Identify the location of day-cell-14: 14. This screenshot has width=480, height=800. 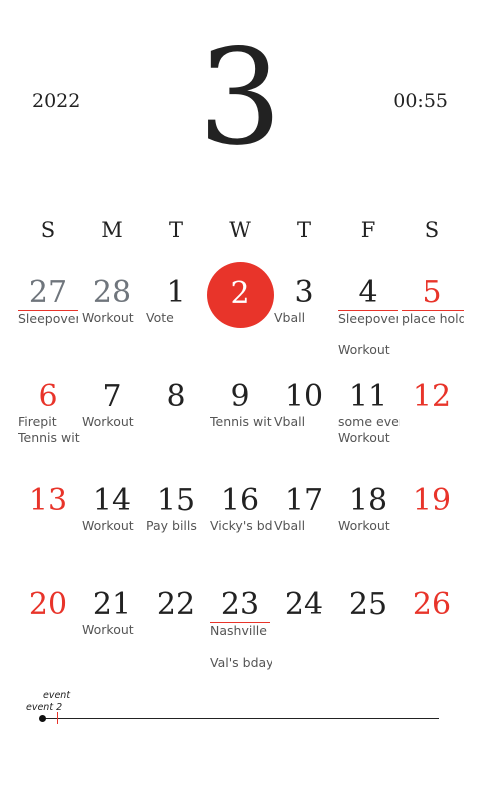
(112, 501).